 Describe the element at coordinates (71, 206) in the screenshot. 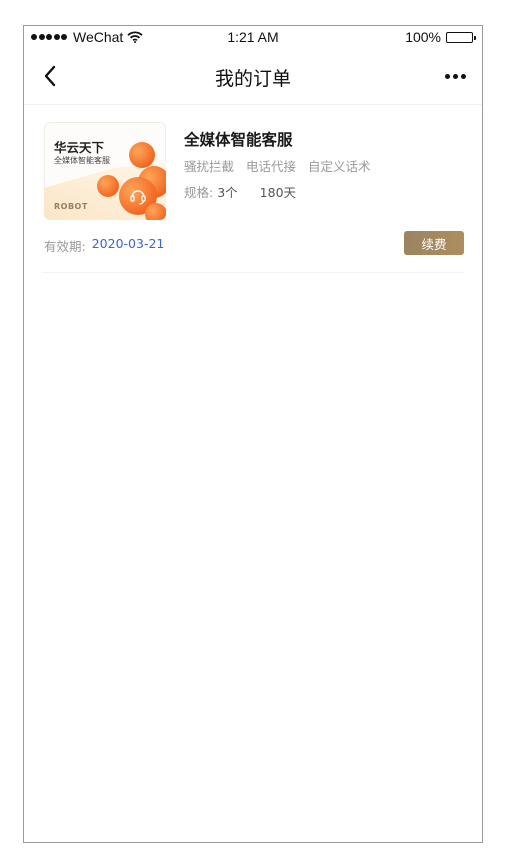

I see `thumbnail-robot: ROBOT` at that location.